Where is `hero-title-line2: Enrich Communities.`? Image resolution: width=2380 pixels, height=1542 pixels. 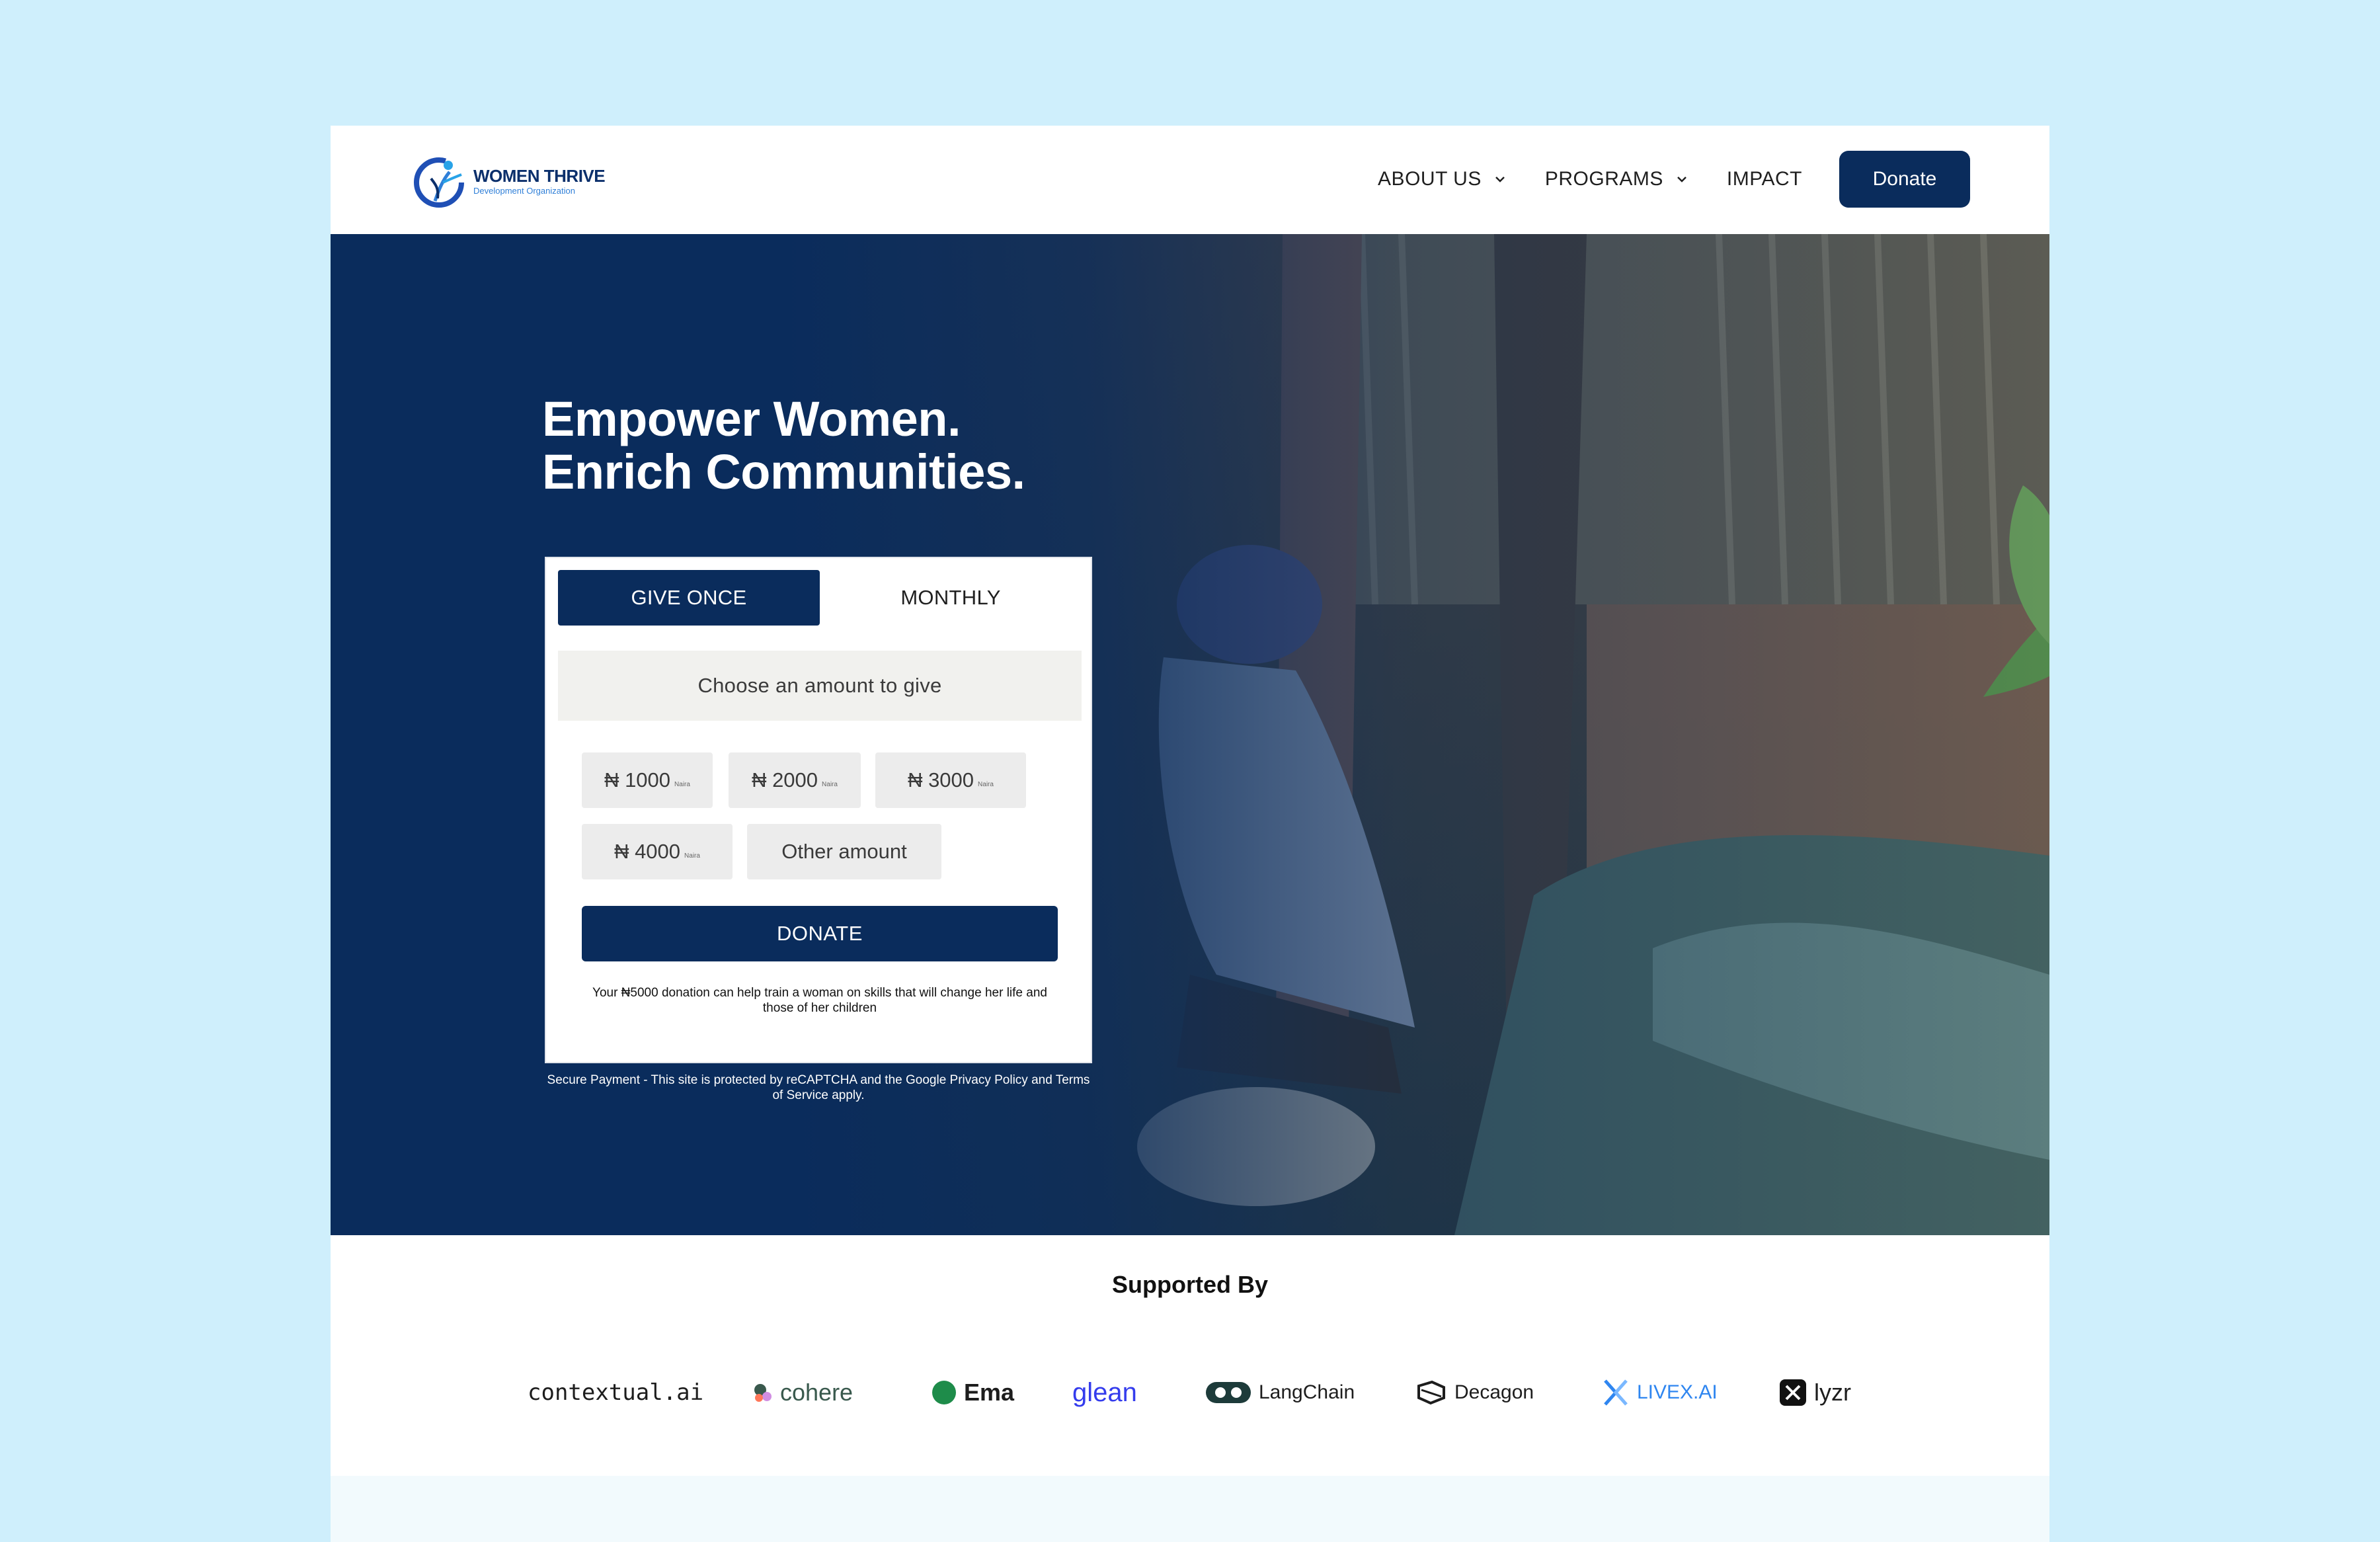 hero-title-line2: Enrich Communities. is located at coordinates (783, 471).